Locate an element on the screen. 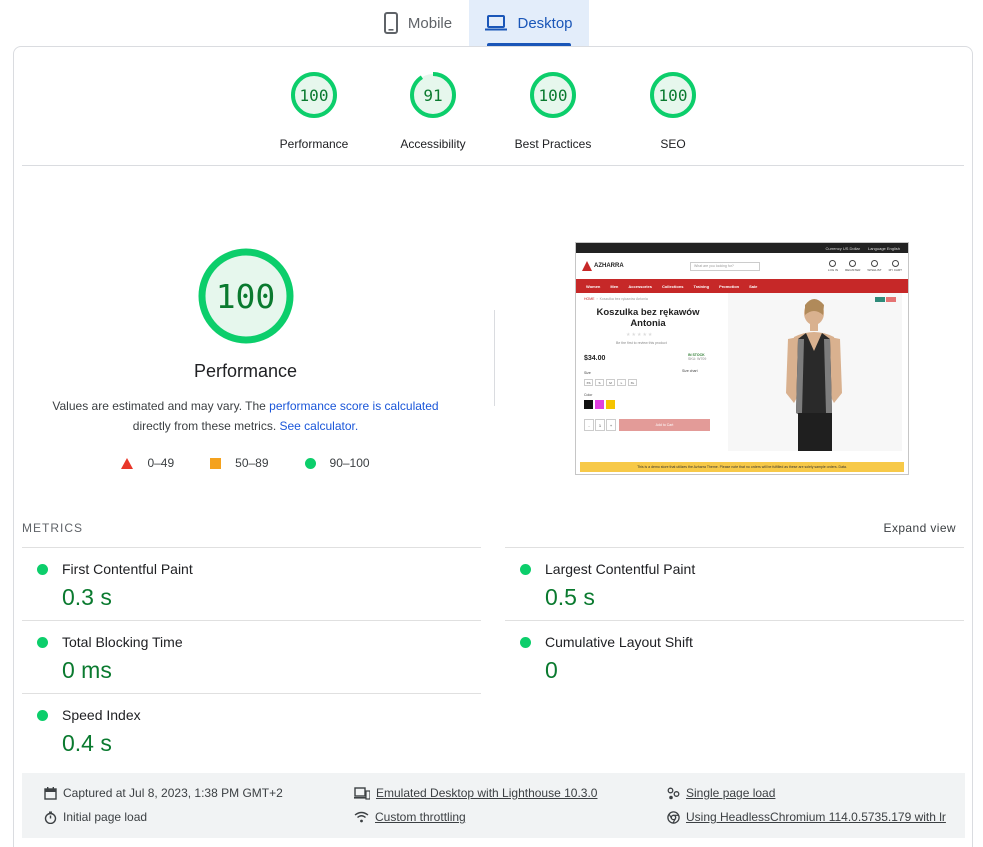 This screenshot has height=847, width=983. thumb-search: What are you looking for? is located at coordinates (725, 266).